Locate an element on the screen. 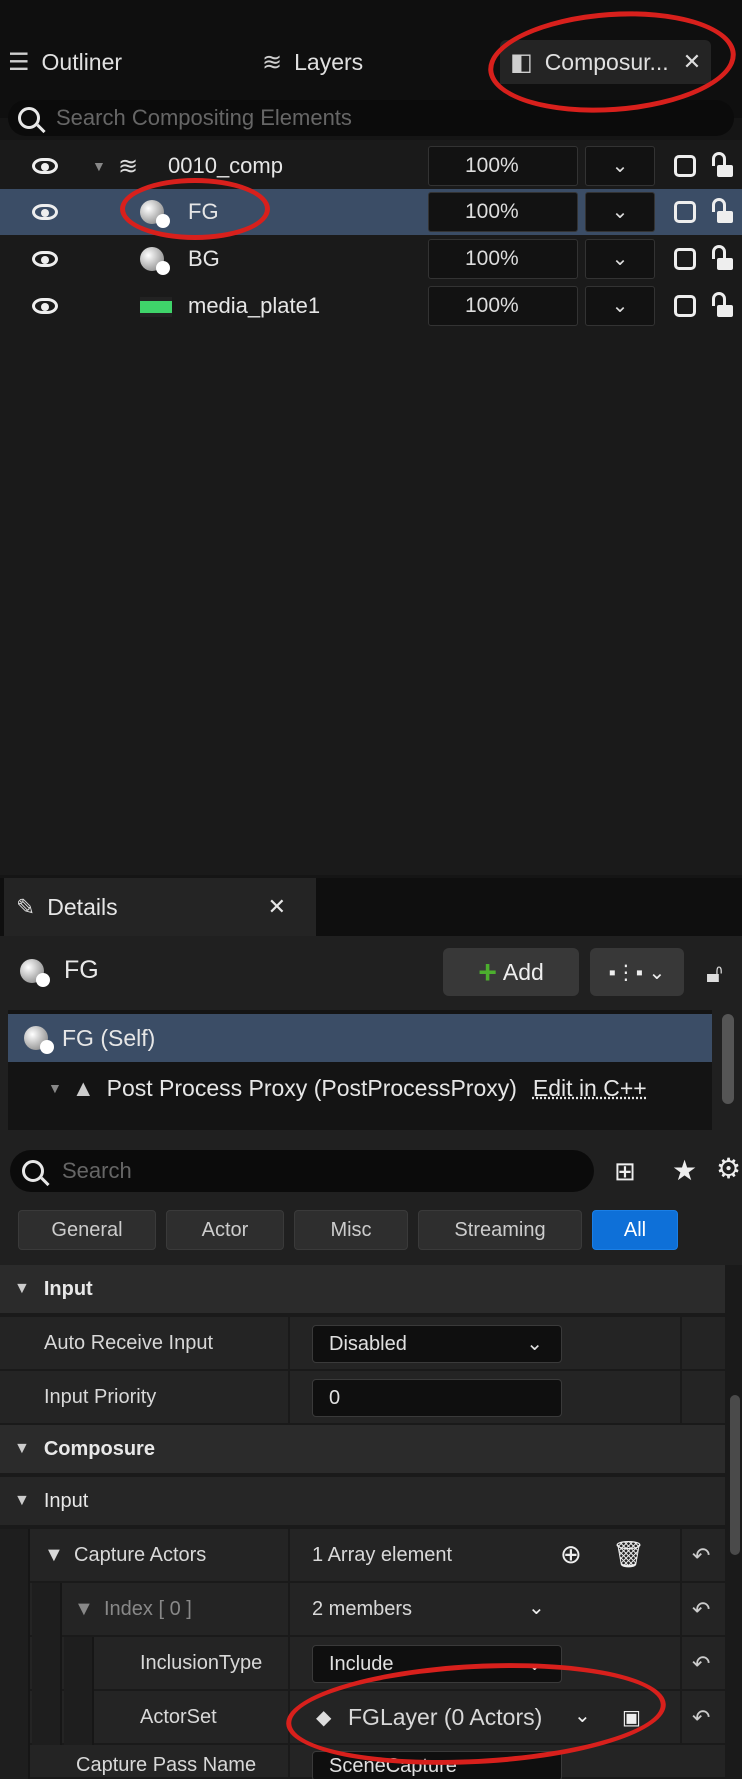 The height and width of the screenshot is (1779, 742). add-element-icon: ⊕ is located at coordinates (571, 1554).